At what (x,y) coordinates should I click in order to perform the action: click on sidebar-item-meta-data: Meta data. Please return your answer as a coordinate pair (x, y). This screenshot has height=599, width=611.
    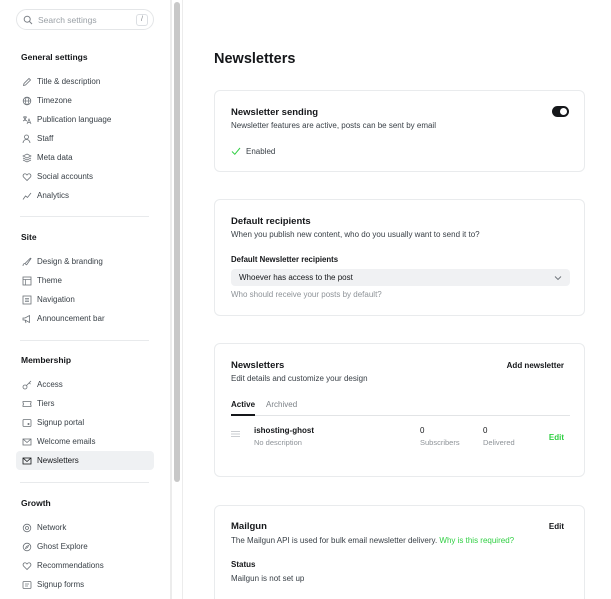
    Looking at the image, I should click on (85, 157).